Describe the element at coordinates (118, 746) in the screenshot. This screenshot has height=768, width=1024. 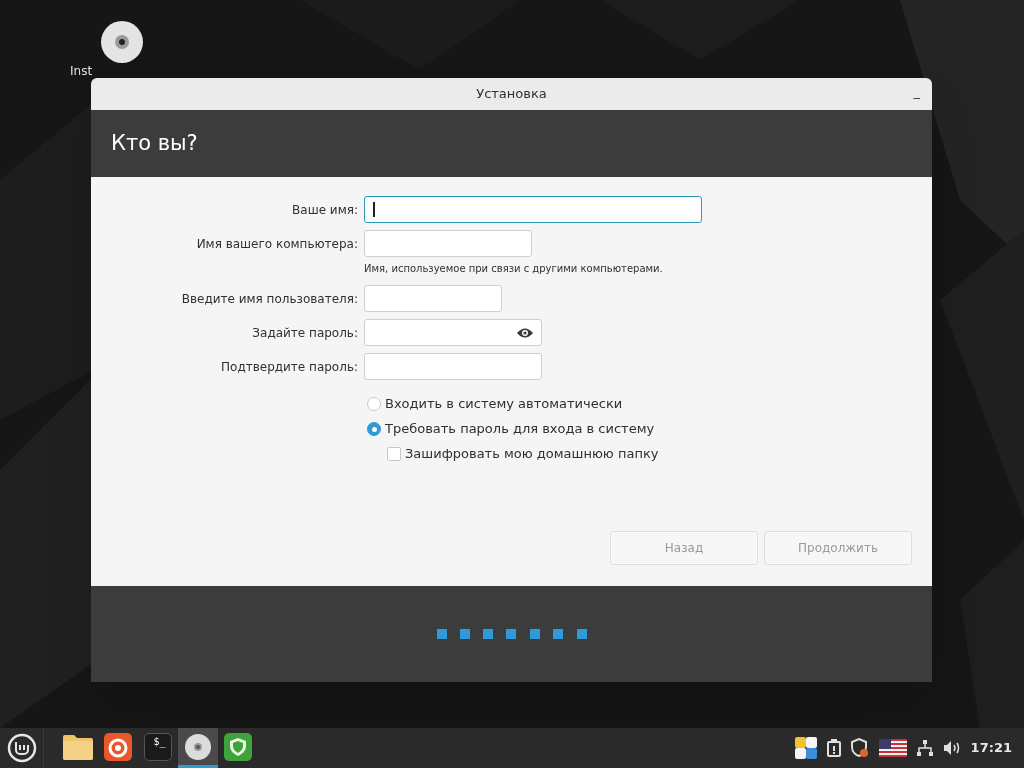
I see `browser-icon` at that location.